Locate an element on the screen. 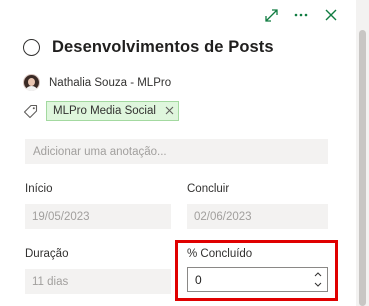 The image size is (369, 306). header-actions is located at coordinates (301, 15).